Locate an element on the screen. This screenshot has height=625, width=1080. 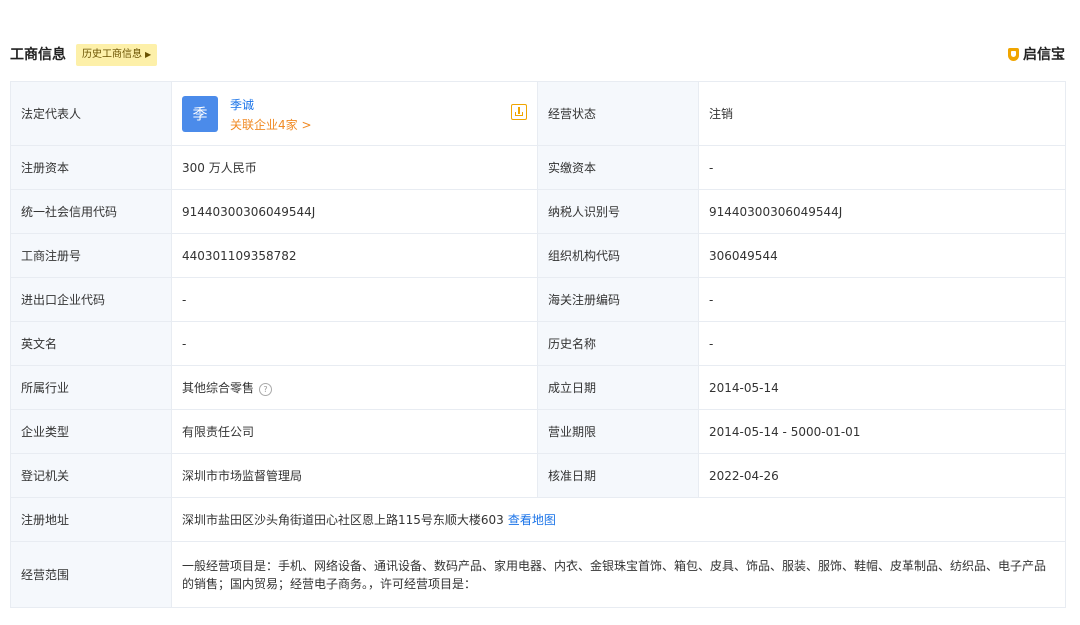
view-map-link: 查看地图 is located at coordinates (532, 520).